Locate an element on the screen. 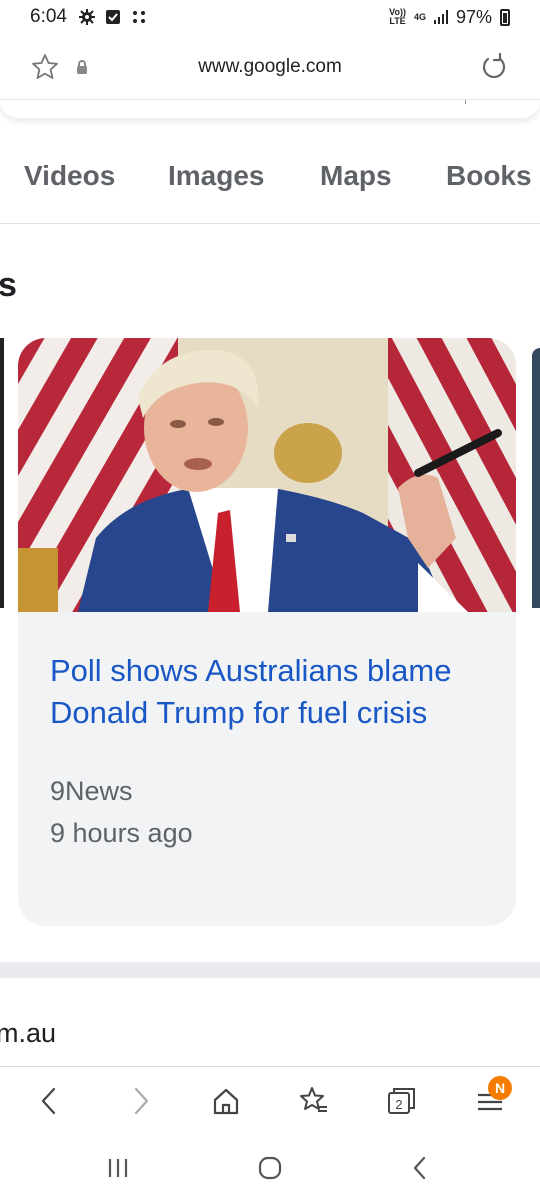  tab-count: 2 is located at coordinates (398, 1104).